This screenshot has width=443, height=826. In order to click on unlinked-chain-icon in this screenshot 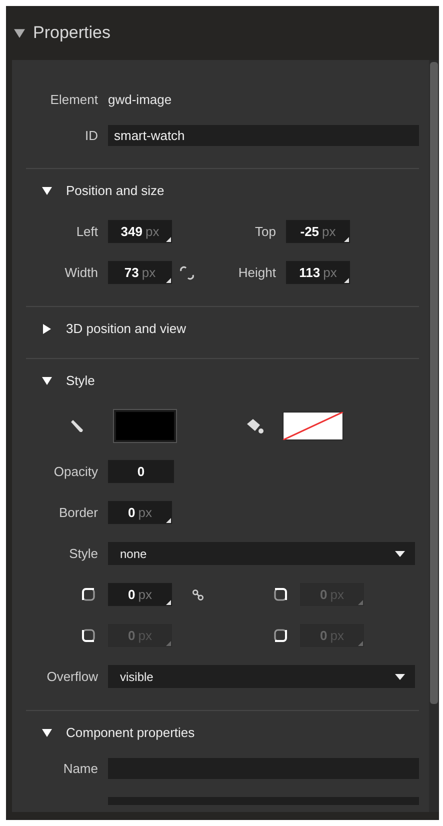, I will do `click(187, 272)`.